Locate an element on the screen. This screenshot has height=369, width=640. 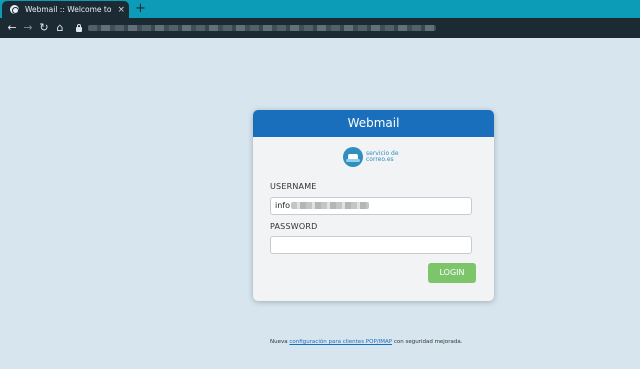
lock-icon is located at coordinates (79, 27).